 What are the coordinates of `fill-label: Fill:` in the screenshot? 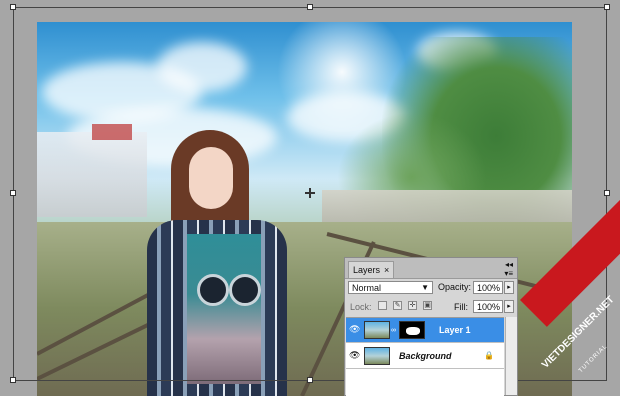 It's located at (461, 307).